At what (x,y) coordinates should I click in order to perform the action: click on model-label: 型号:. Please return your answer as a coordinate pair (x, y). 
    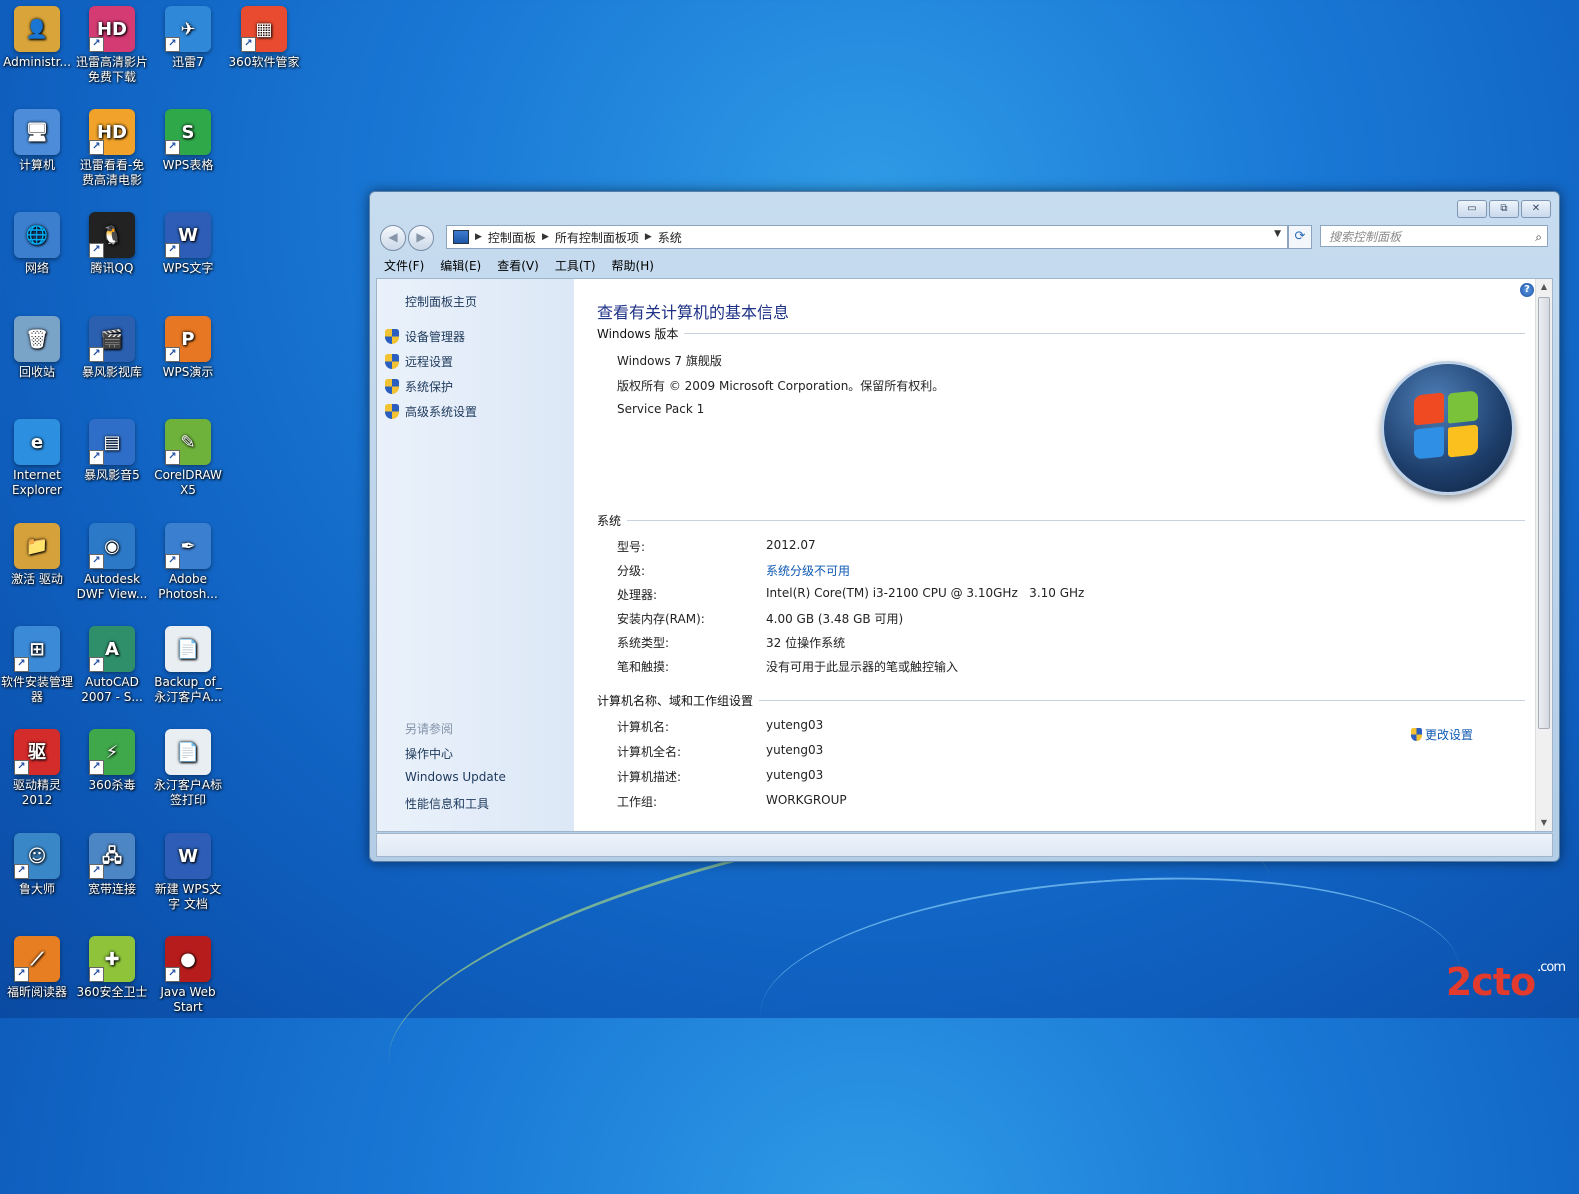
    Looking at the image, I should click on (631, 547).